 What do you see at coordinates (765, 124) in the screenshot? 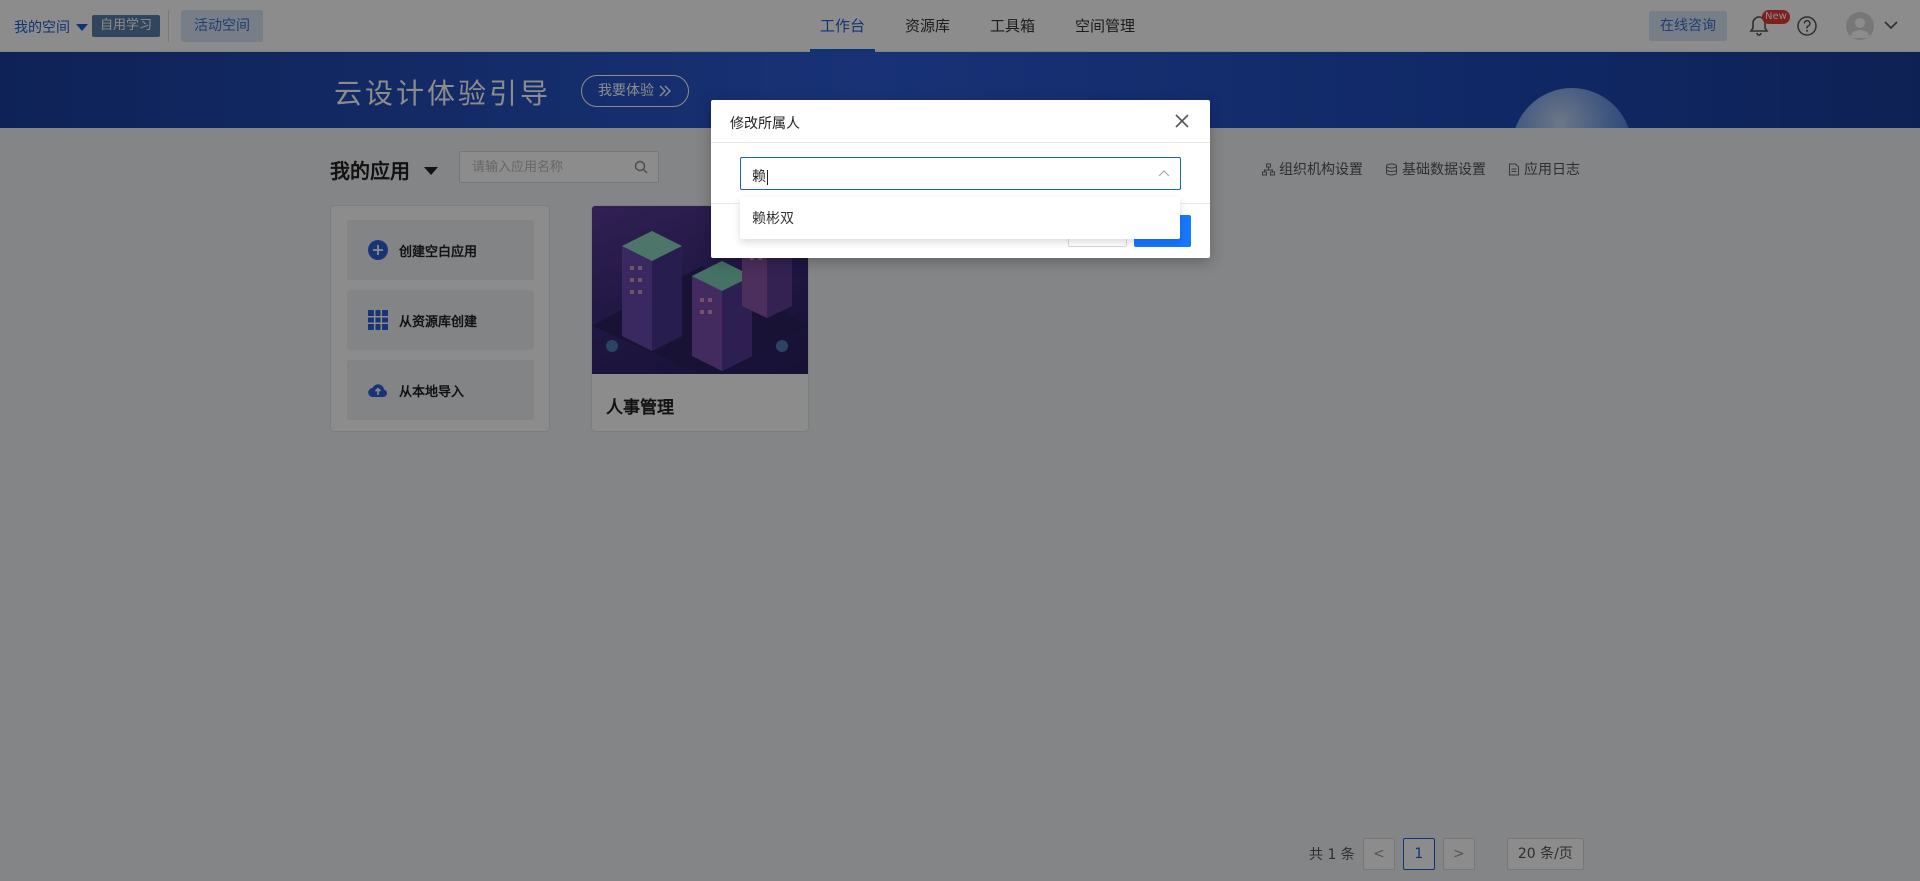
I see `dialog-title: 修改所属人` at bounding box center [765, 124].